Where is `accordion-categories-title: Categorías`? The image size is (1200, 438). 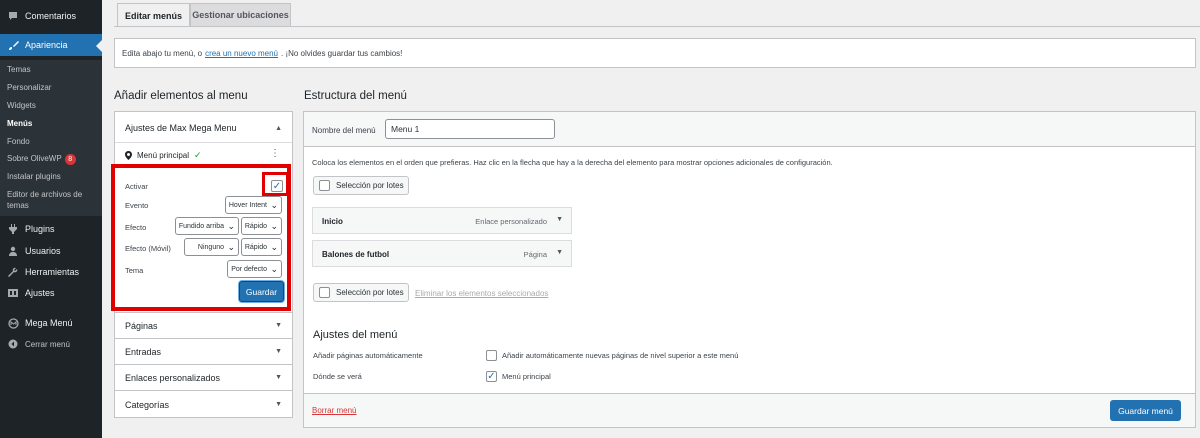
accordion-categories-title: Categorías is located at coordinates (147, 405).